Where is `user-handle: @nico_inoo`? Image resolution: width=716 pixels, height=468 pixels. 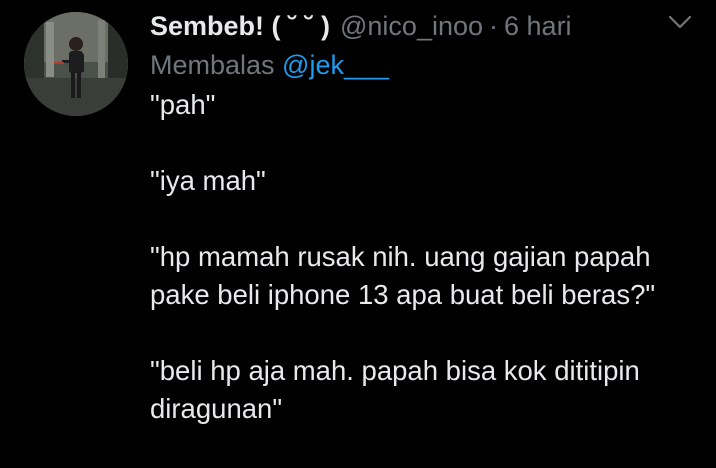
user-handle: @nico_inoo is located at coordinates (411, 26).